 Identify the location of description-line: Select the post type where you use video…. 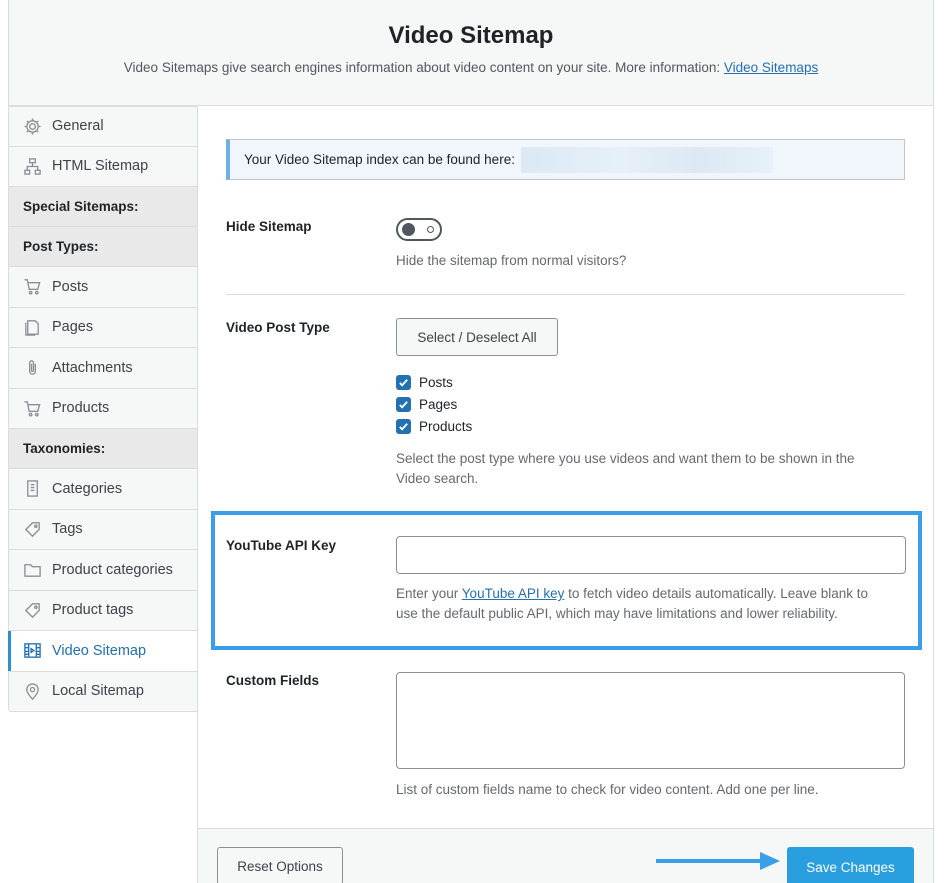
(625, 458).